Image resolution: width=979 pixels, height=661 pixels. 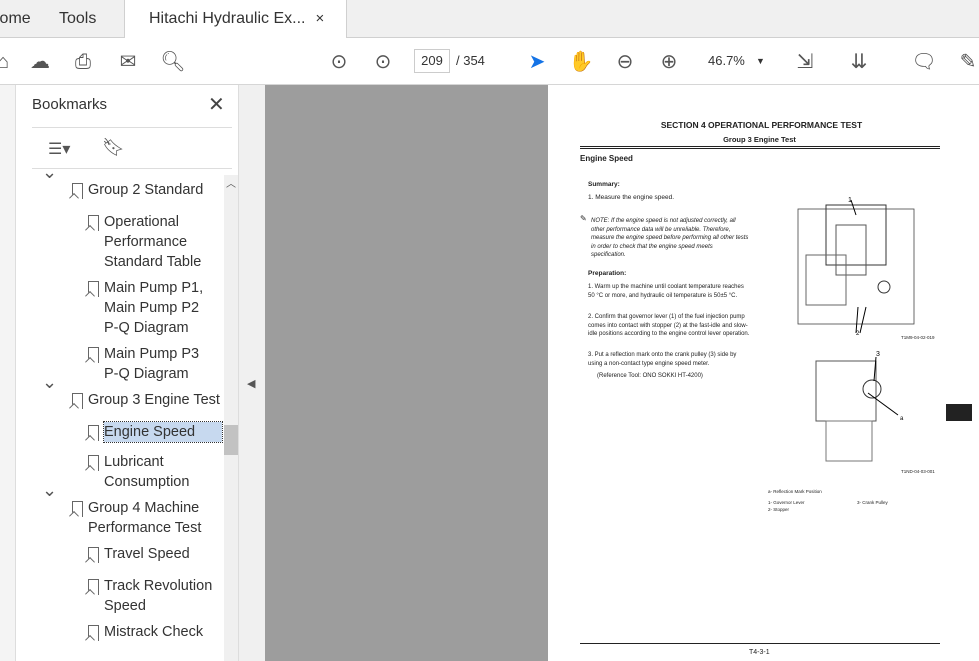 I want to click on zoom-out-icon: ⊖, so click(x=625, y=62).